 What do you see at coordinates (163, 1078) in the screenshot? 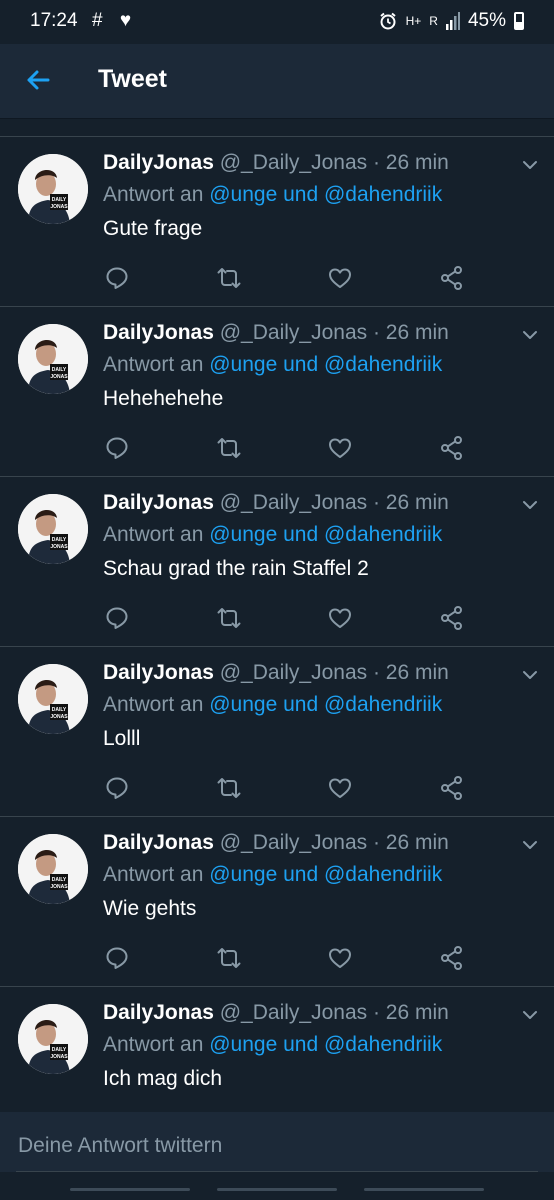
I see `tweet-text: Ich mag dich` at bounding box center [163, 1078].